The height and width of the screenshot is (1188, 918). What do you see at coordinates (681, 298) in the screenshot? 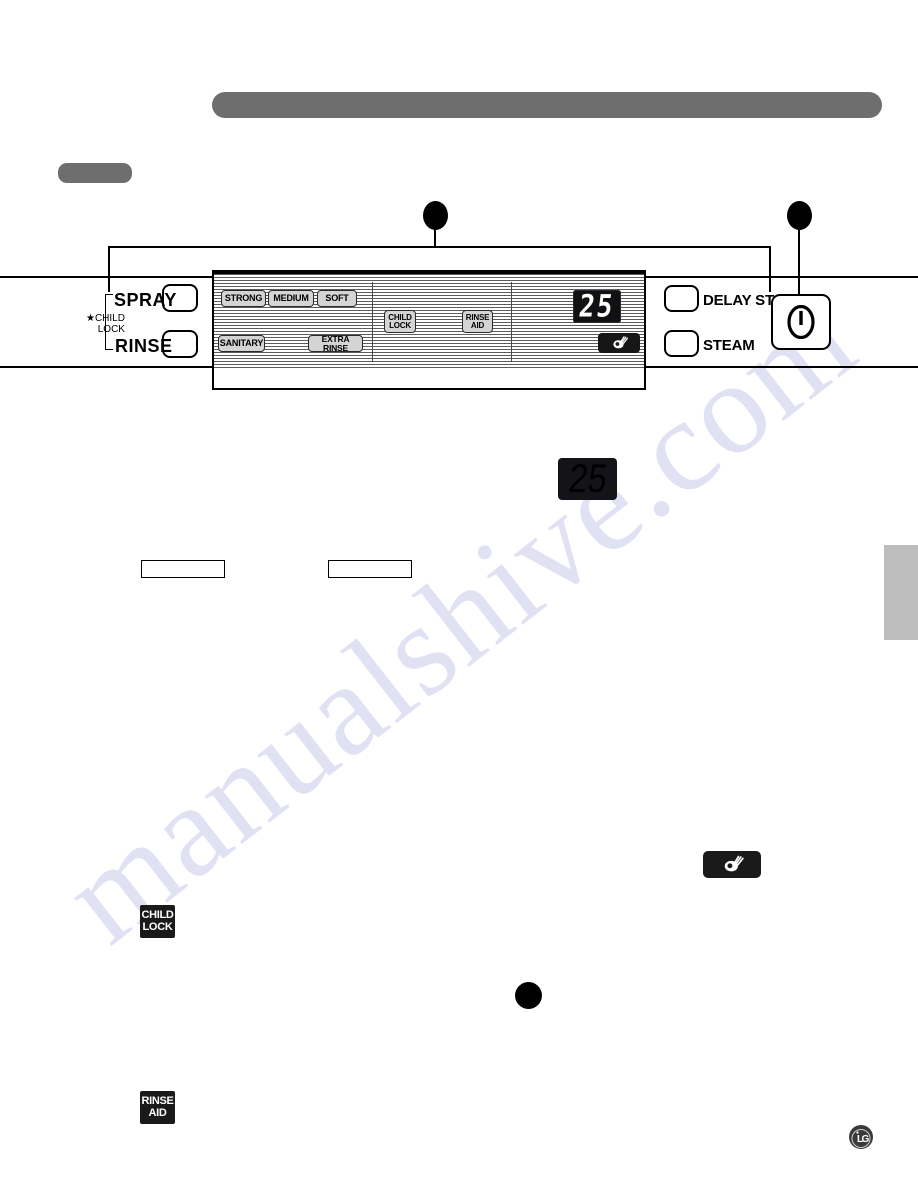
I see `delay-start-button` at bounding box center [681, 298].